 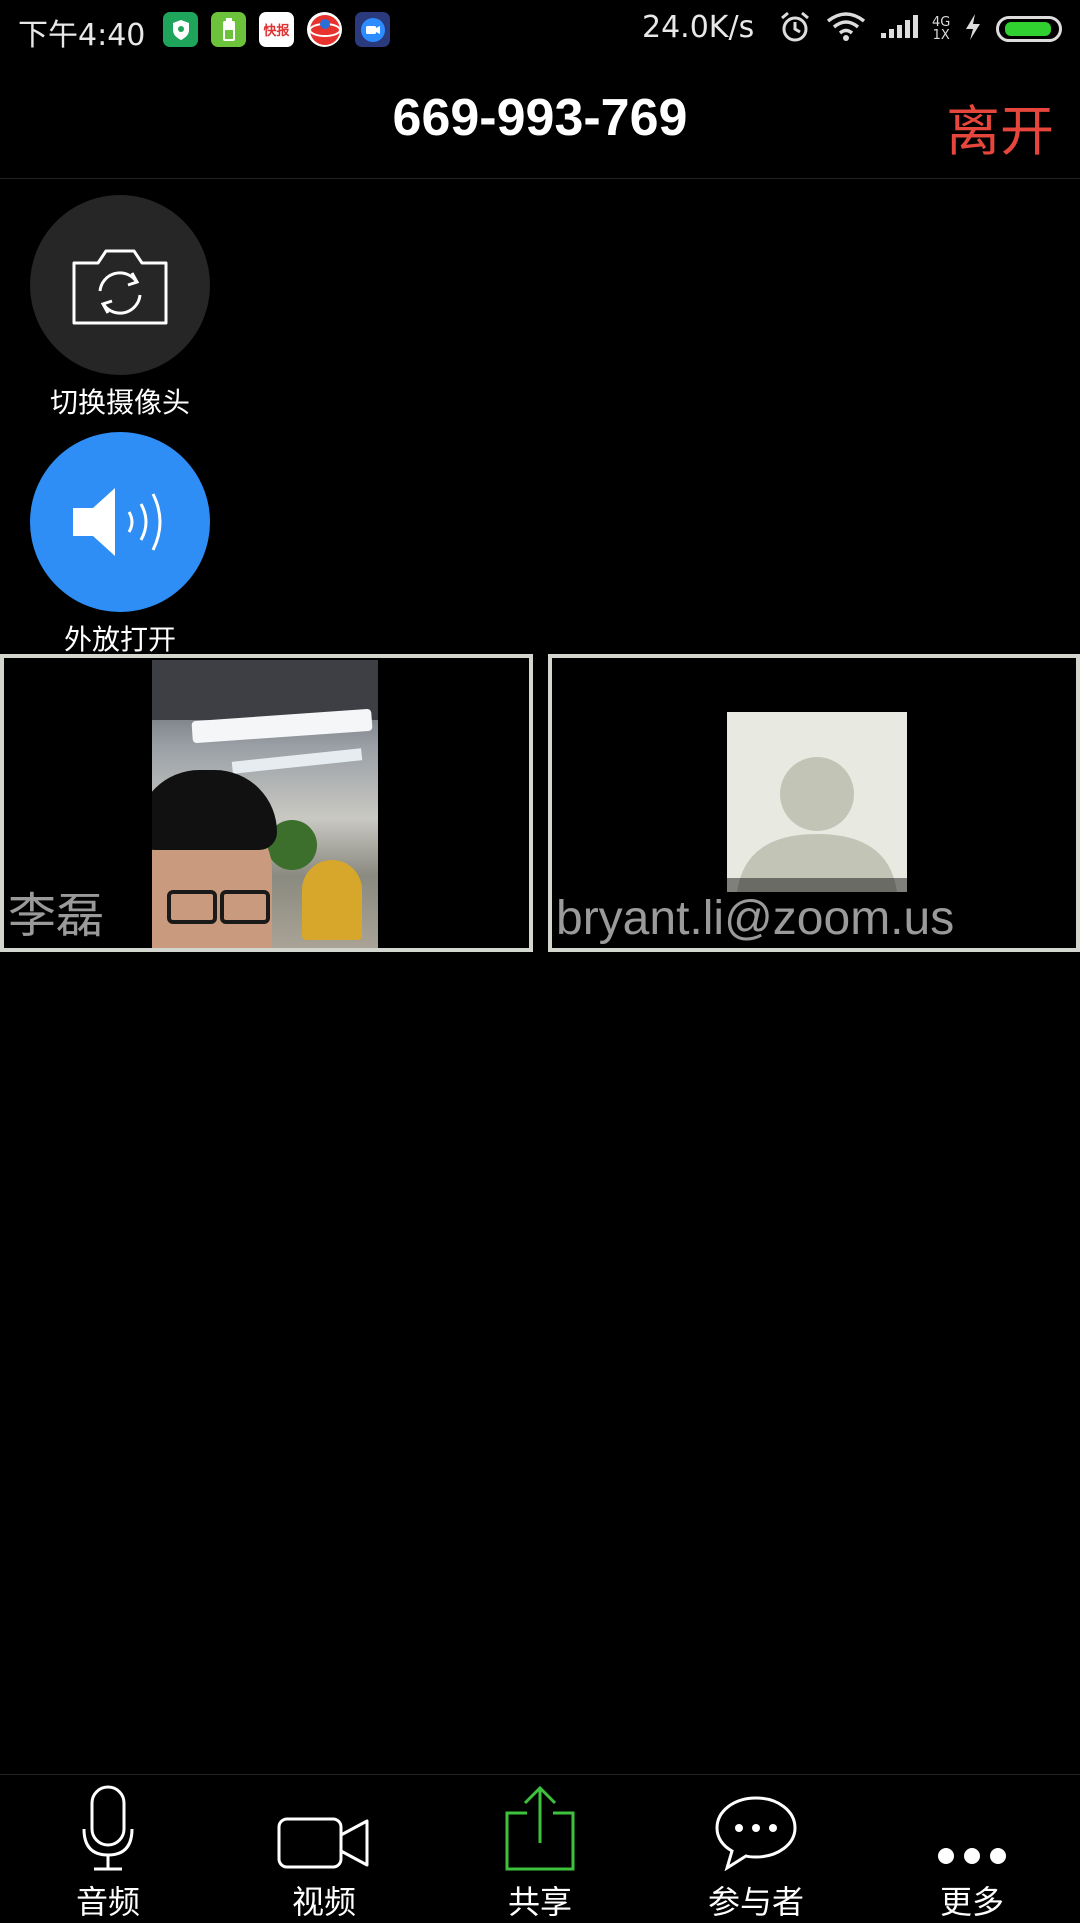 I want to click on participant-name: bryant.li@zoom.us, so click(x=755, y=918).